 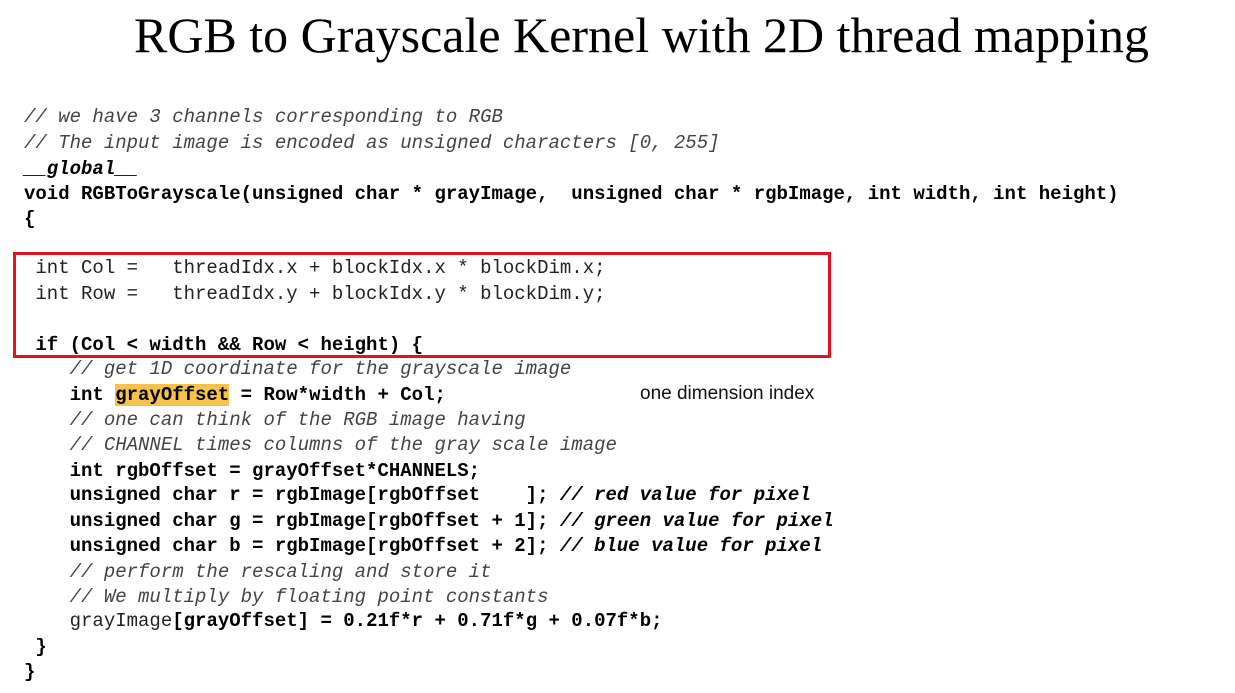 I want to click on gray-offset-expr: = Row*width + Col;, so click(x=337, y=395).